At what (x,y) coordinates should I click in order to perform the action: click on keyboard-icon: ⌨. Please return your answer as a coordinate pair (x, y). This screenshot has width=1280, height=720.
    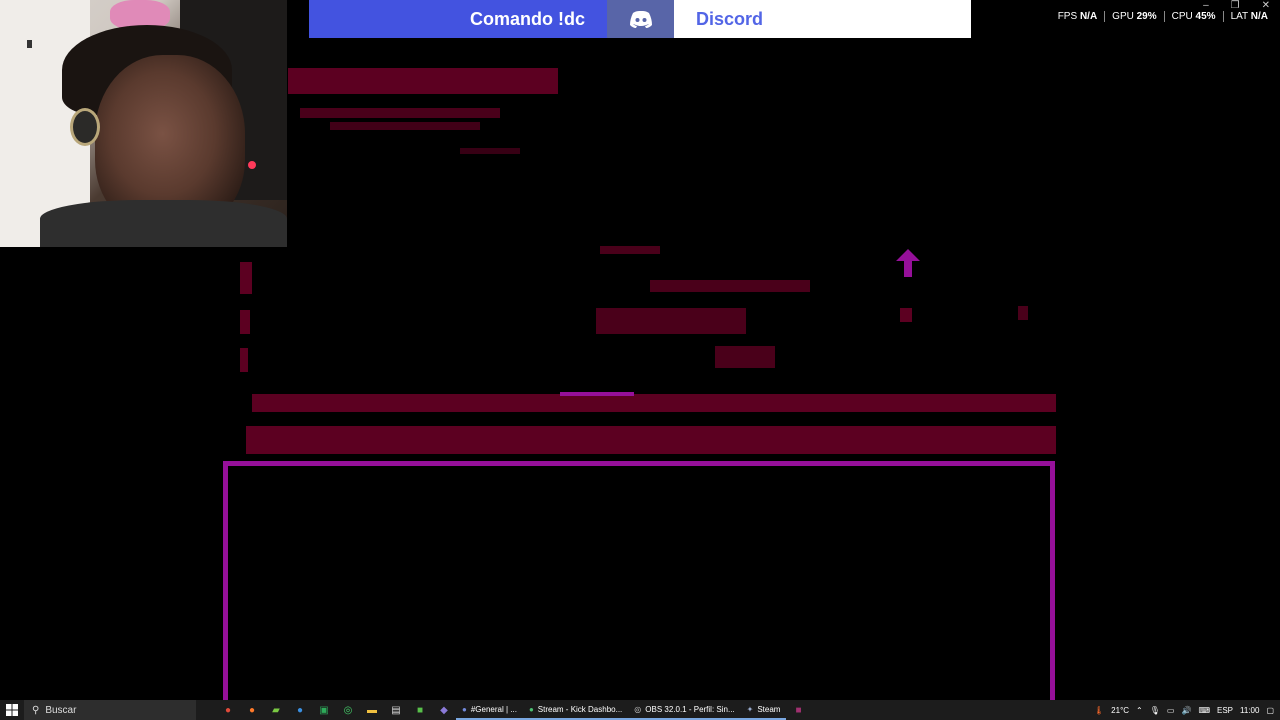
    Looking at the image, I should click on (1204, 710).